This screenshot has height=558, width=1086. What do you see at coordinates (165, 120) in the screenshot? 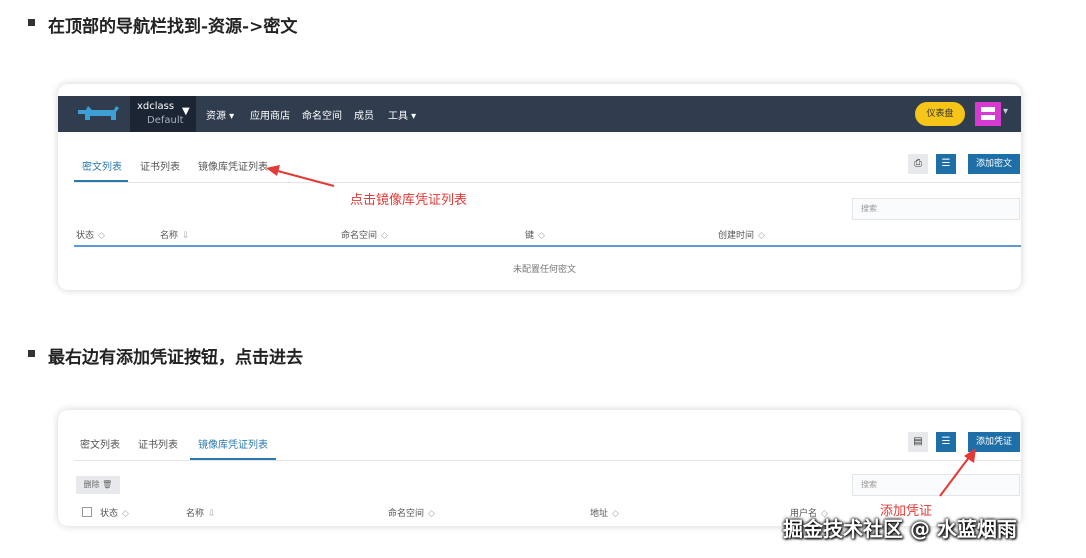
I see `project-name: Default` at bounding box center [165, 120].